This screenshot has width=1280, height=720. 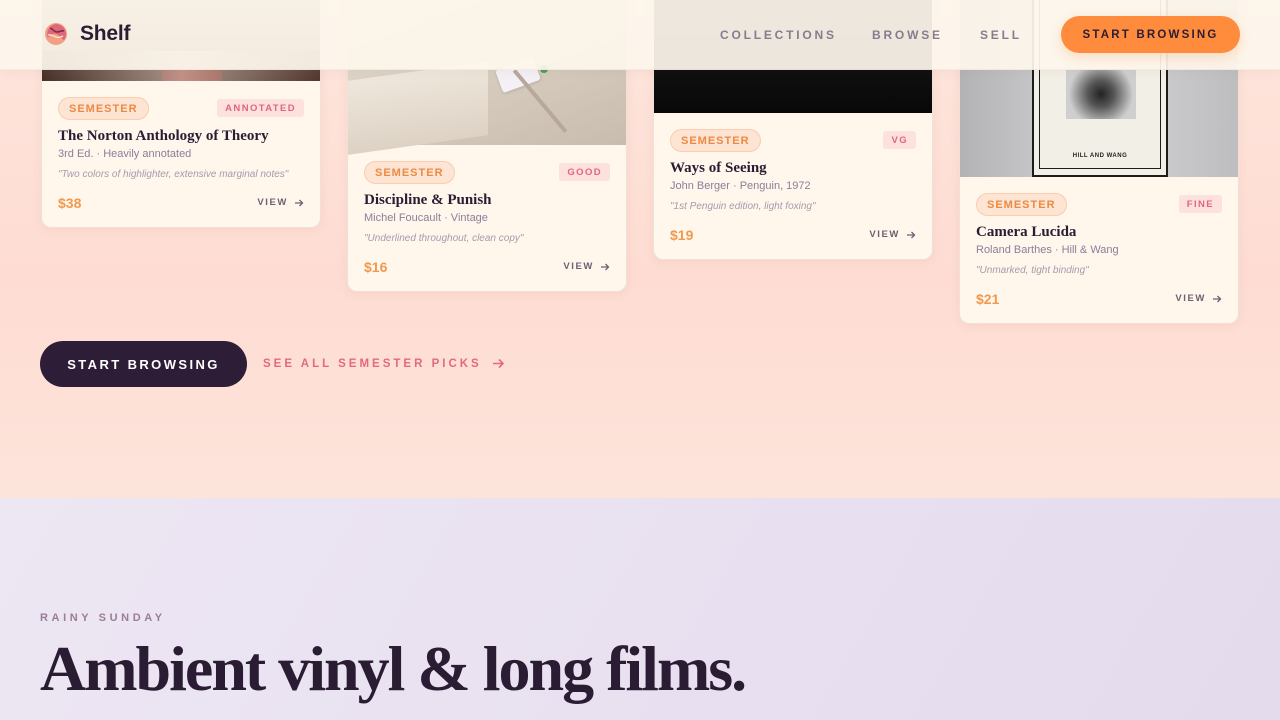 I want to click on condition-badge: VG, so click(x=899, y=140).